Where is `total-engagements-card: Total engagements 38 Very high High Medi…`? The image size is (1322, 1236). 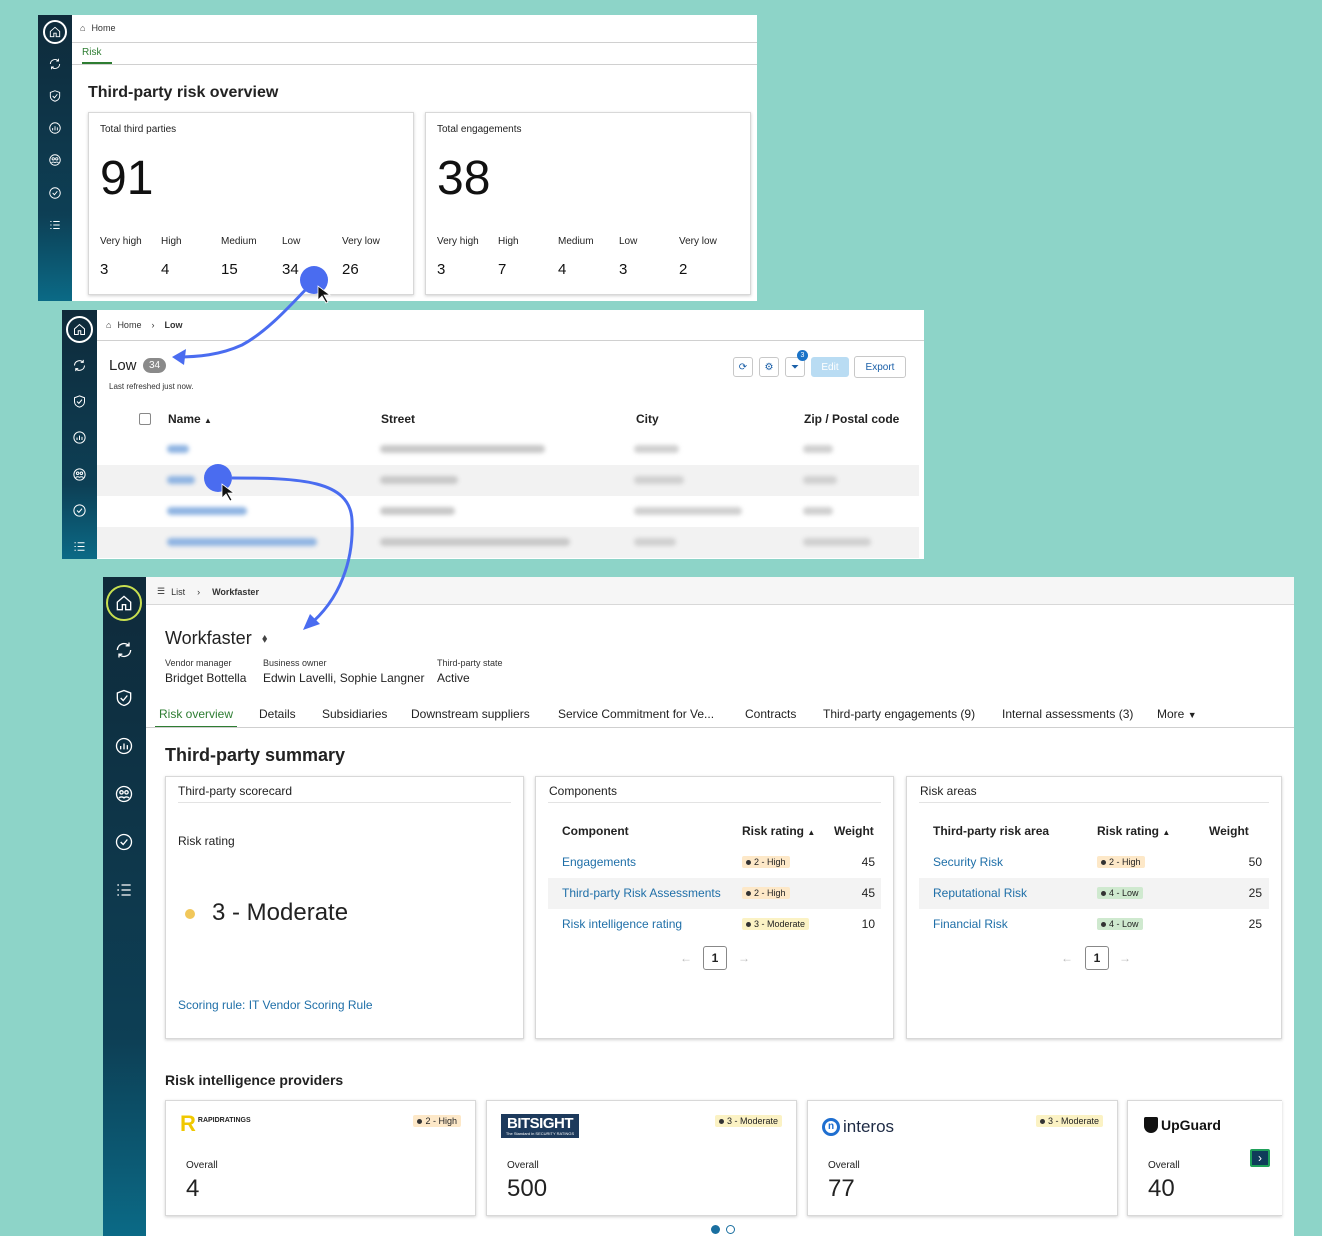
total-engagements-card: Total engagements 38 Very high High Medi… is located at coordinates (588, 203).